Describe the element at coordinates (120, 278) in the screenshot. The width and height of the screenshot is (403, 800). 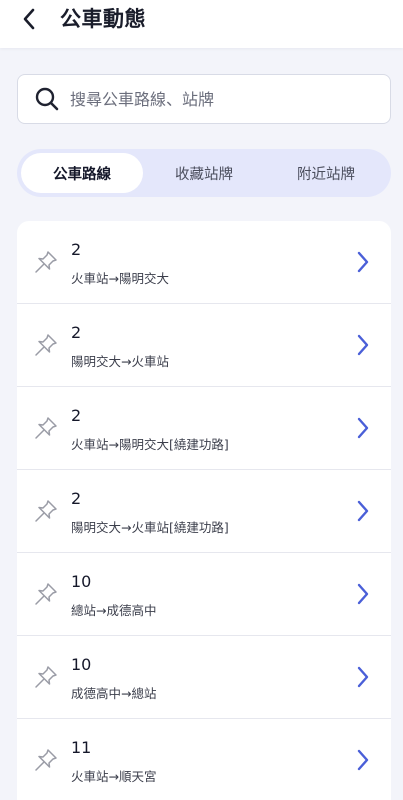
I see `route-direction: 火車站→陽明交大` at that location.